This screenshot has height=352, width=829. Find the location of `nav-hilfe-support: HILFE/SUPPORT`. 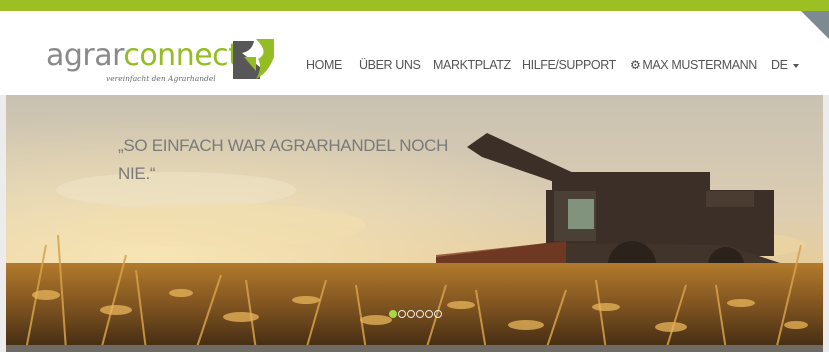

nav-hilfe-support: HILFE/SUPPORT is located at coordinates (569, 65).